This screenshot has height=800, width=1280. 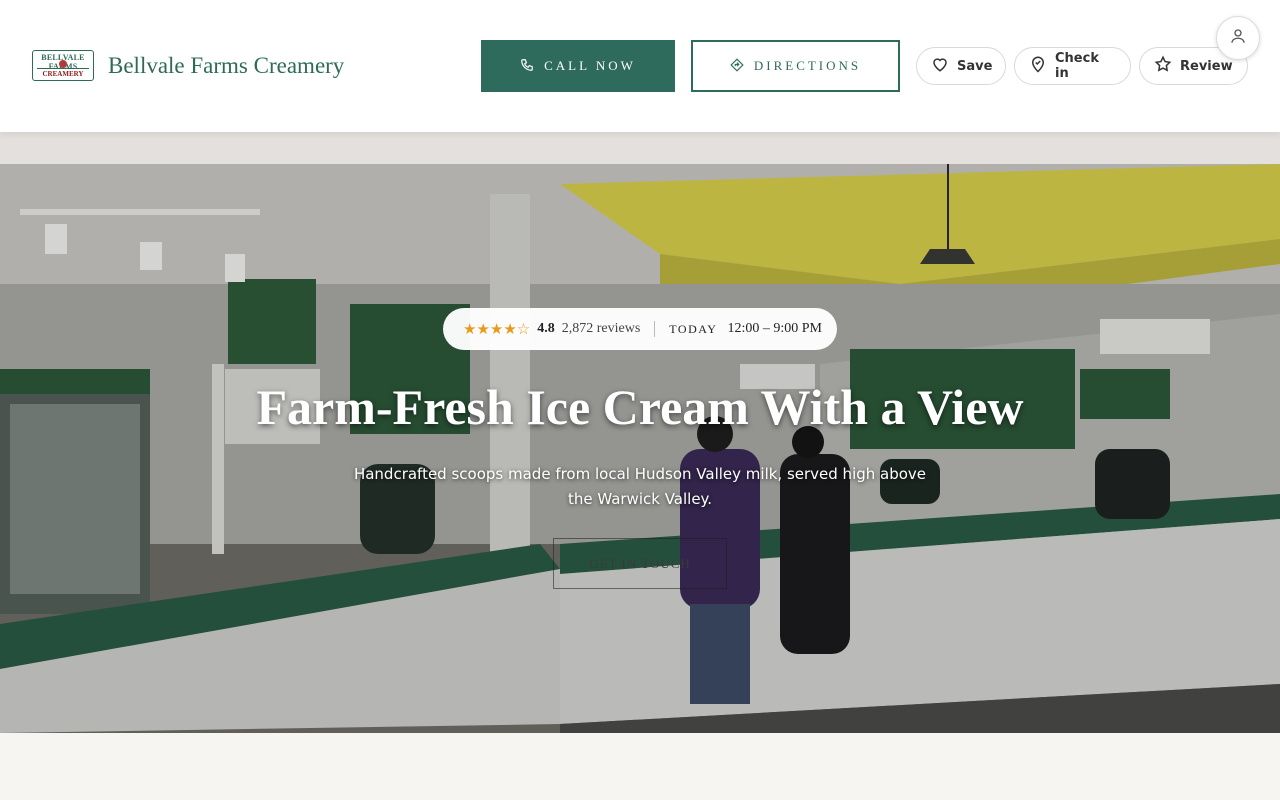 I want to click on directions-button: DIRECTIONS, so click(x=795, y=66).